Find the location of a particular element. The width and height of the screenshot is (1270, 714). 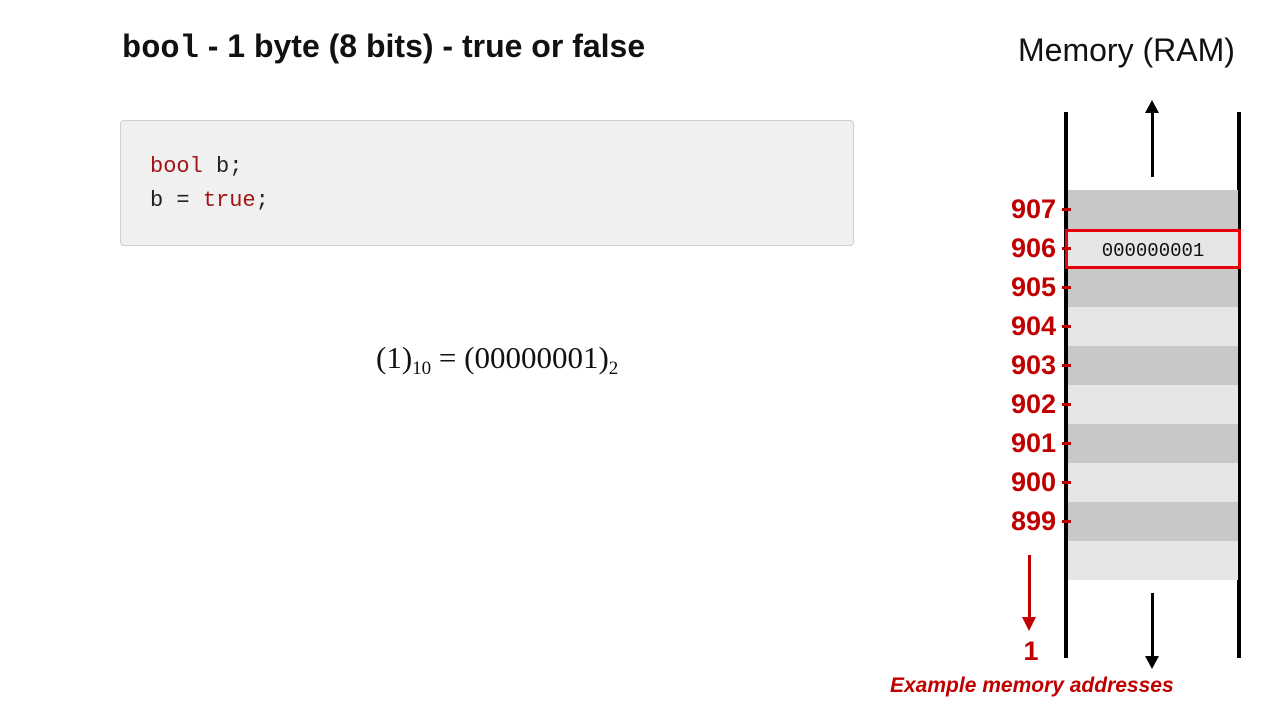

memory-down-arrow-icon is located at coordinates (1152, 662).